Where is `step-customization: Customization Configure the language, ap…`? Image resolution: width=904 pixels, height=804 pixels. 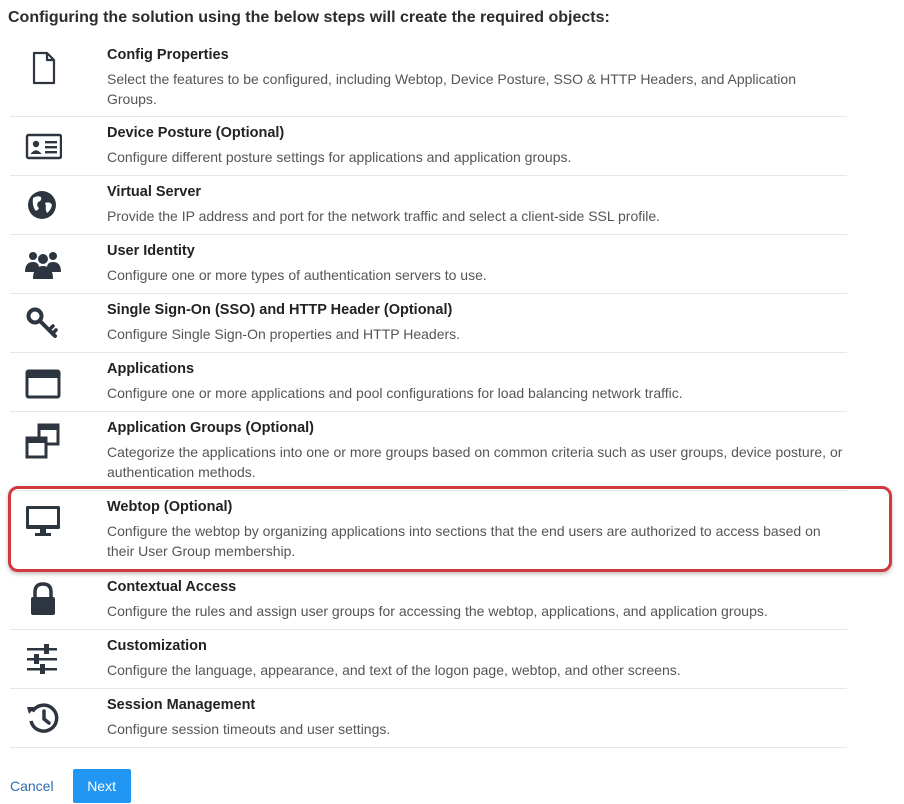
step-customization: Customization Configure the language, ap… is located at coordinates (428, 659).